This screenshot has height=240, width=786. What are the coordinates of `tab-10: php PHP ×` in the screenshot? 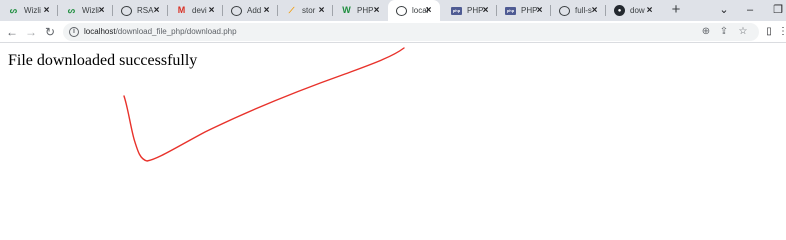 It's located at (524, 10).